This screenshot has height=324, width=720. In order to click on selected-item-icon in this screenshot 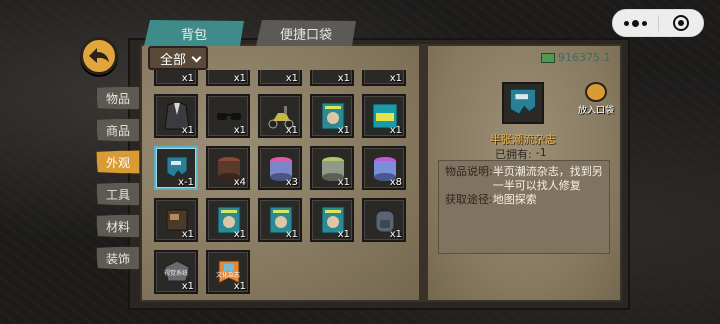, I will do `click(523, 103)`.